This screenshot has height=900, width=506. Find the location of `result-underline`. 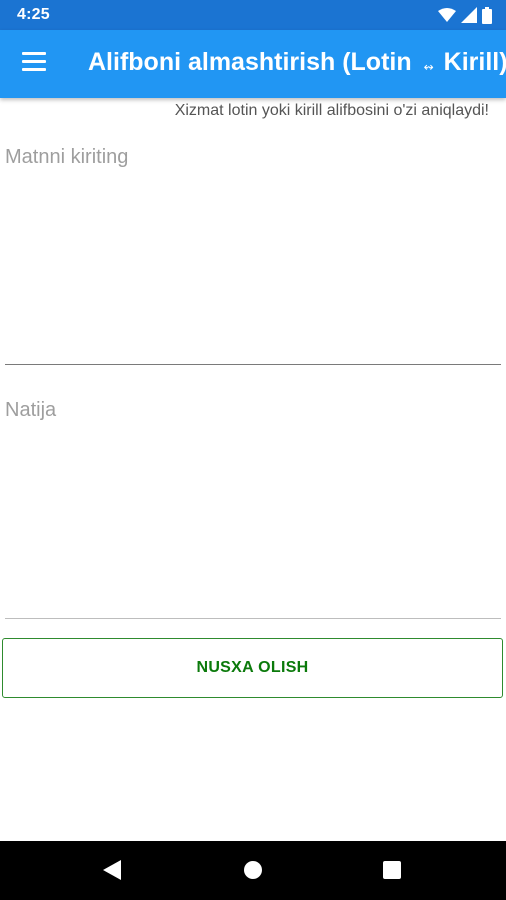

result-underline is located at coordinates (253, 618).